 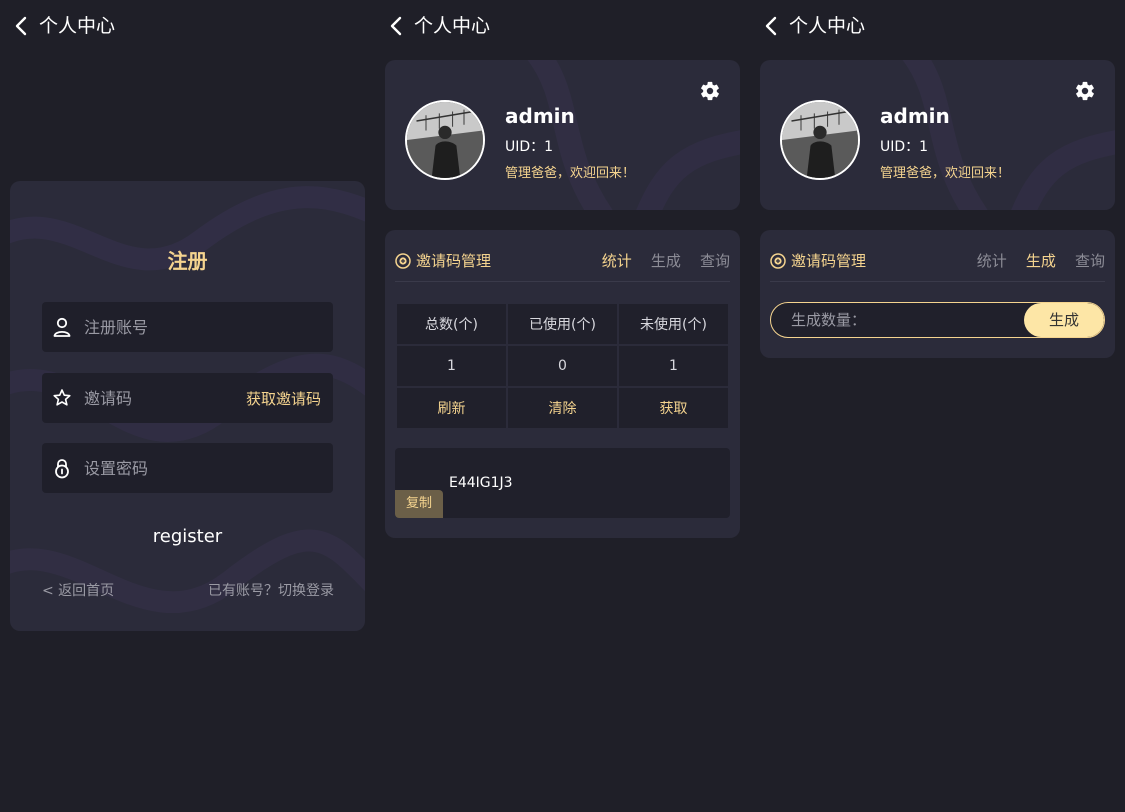 I want to click on generate-button: 生成, so click(x=1064, y=320).